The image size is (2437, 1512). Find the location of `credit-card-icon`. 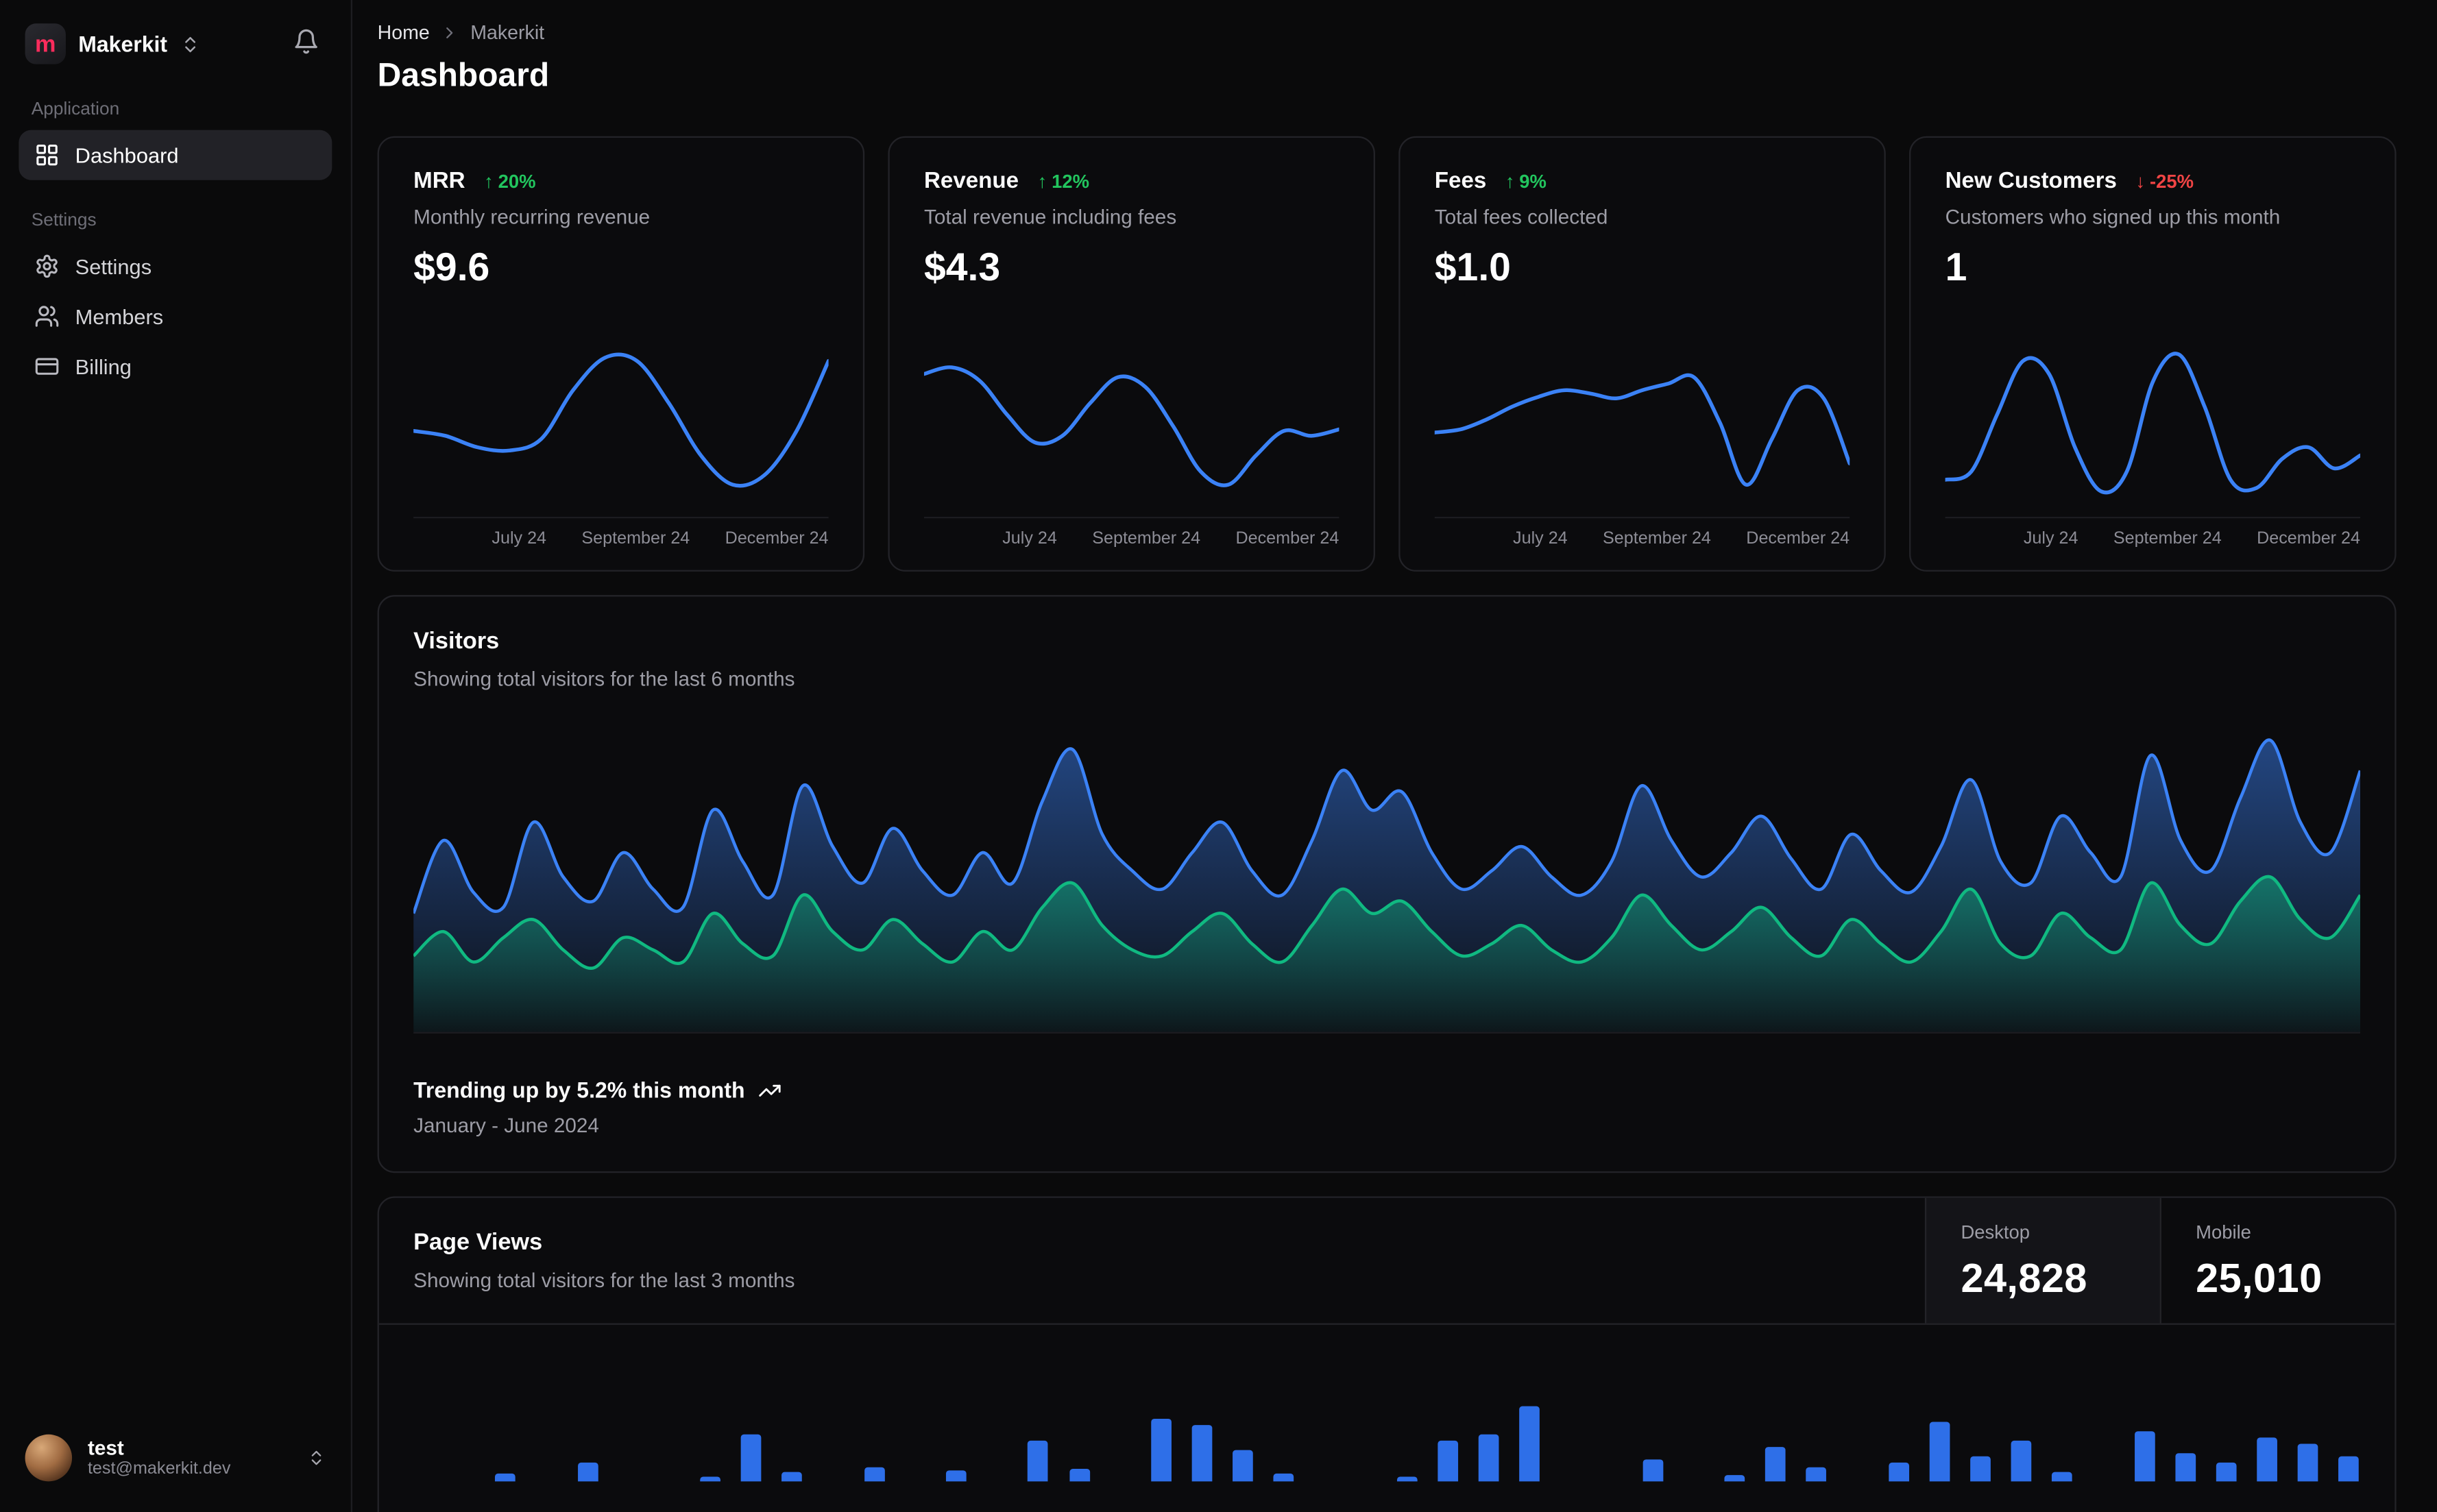

credit-card-icon is located at coordinates (47, 367).